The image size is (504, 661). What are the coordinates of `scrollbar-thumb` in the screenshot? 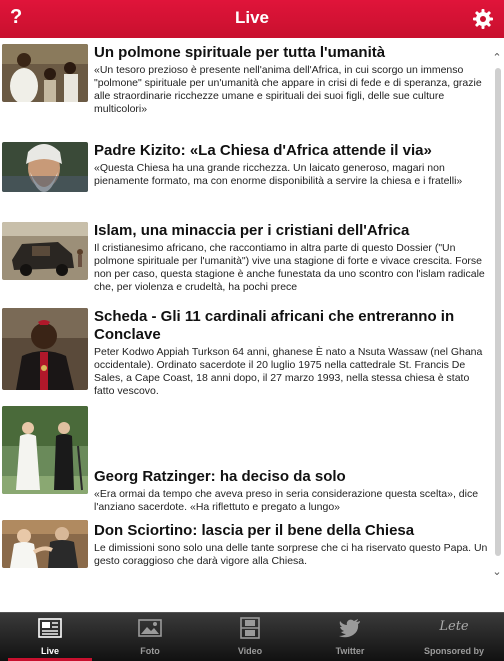 It's located at (498, 312).